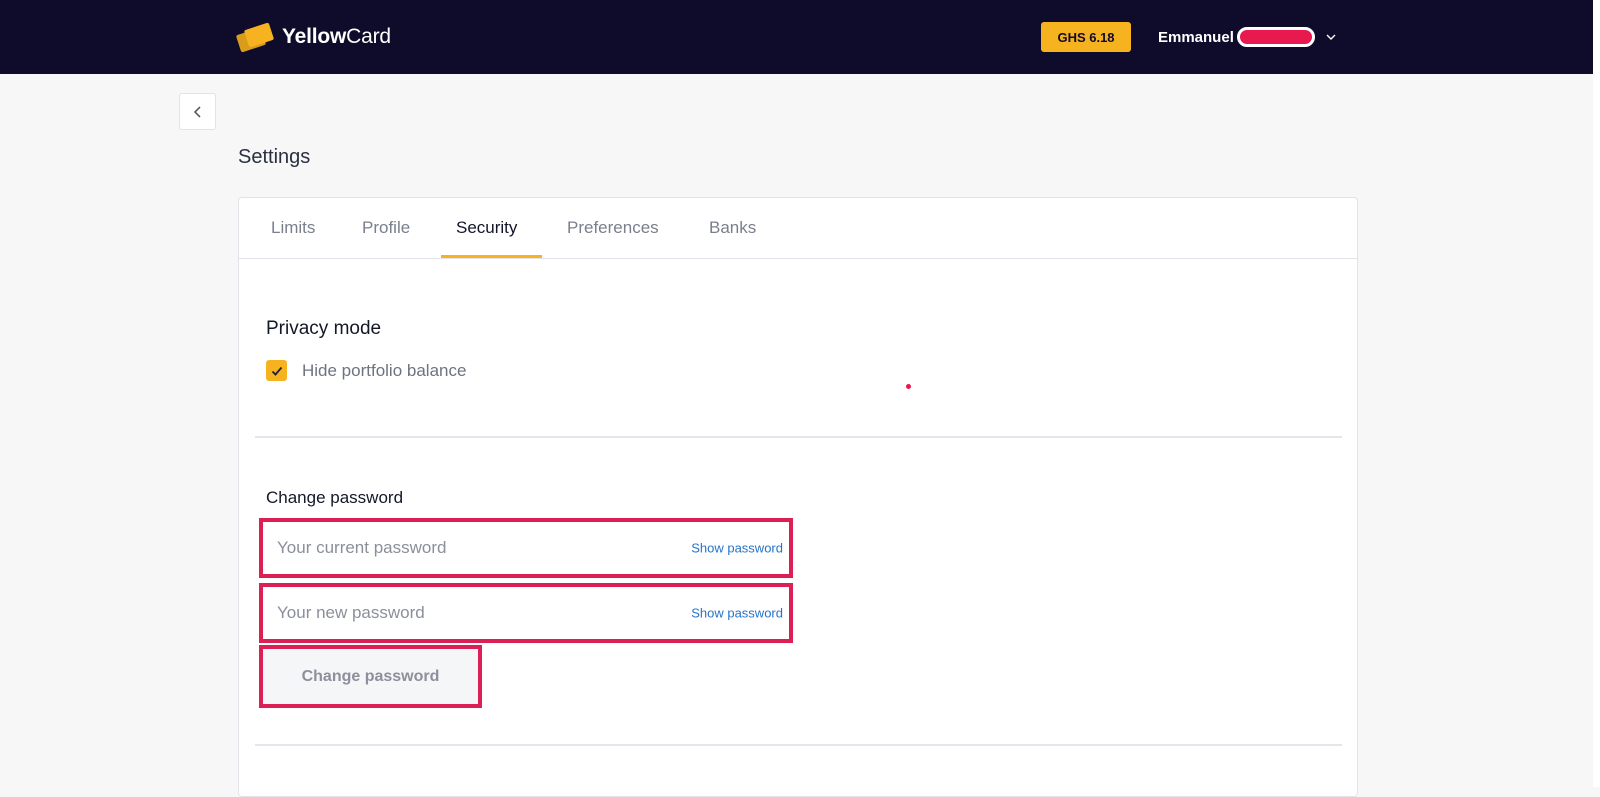  Describe the element at coordinates (274, 157) in the screenshot. I see `page-title: Settings` at that location.